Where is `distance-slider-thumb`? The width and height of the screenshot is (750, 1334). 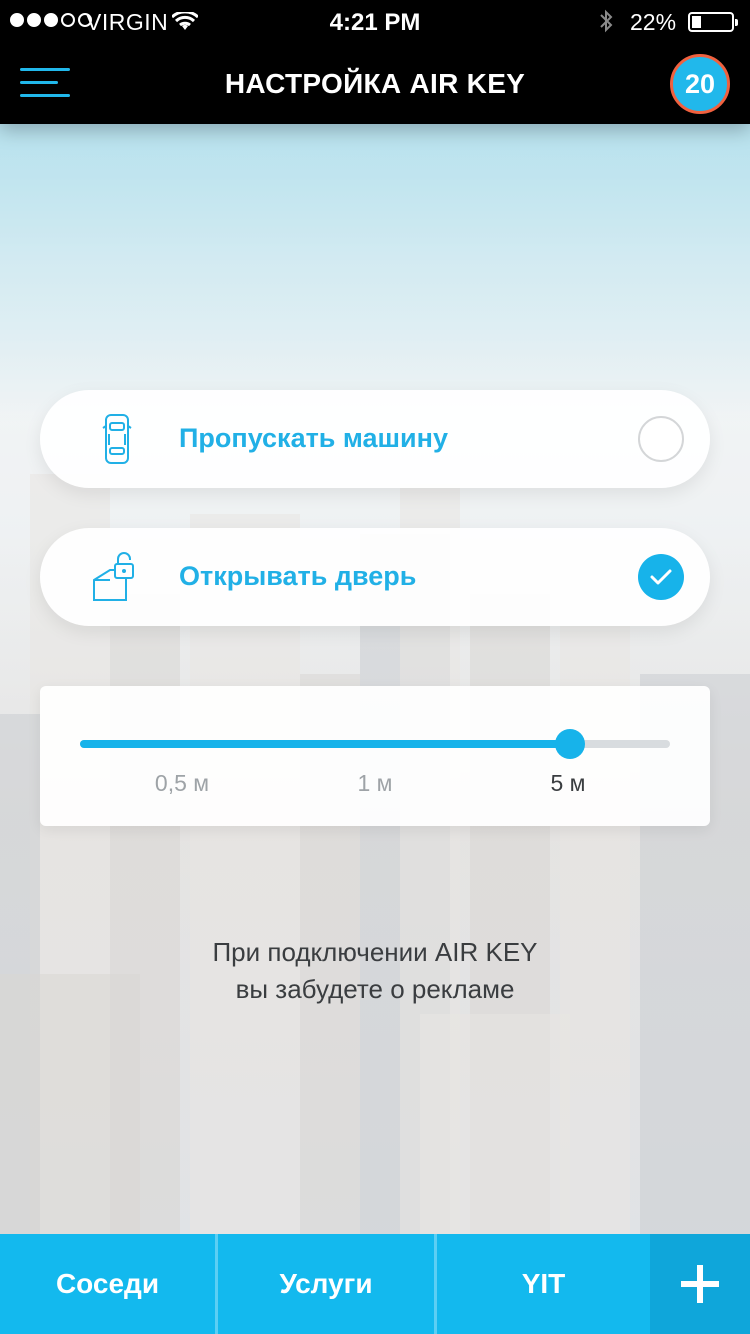
distance-slider-thumb is located at coordinates (569, 744).